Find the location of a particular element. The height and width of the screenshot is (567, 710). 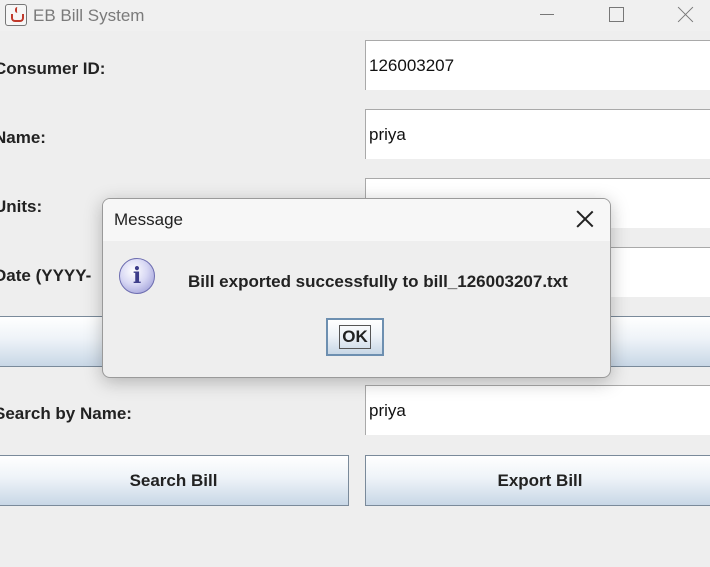

dialog-title-bar: Message is located at coordinates (356, 220).